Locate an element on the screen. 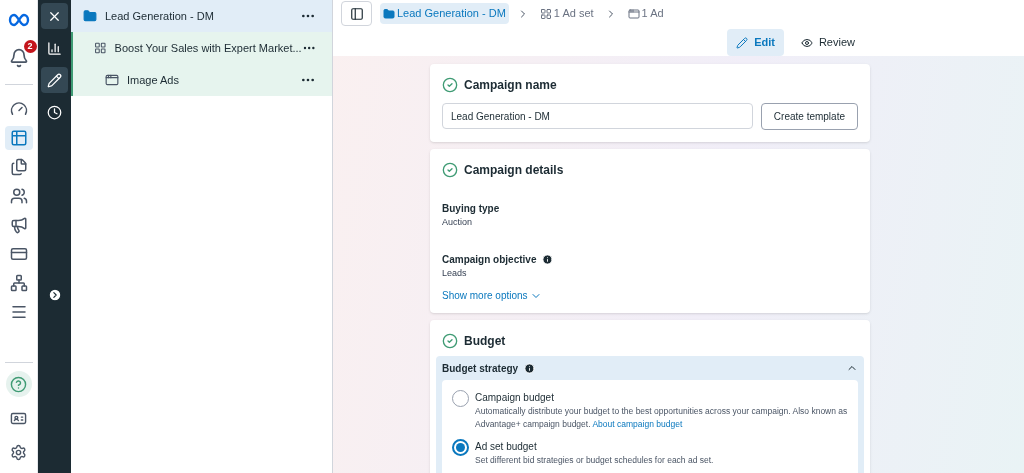 The image size is (1024, 473). create-template-button: Create template is located at coordinates (809, 116).